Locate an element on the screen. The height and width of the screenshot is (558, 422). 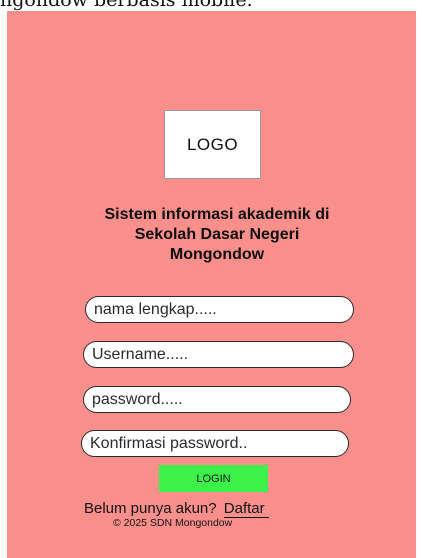
logo-label: LOGO is located at coordinates (212, 144).